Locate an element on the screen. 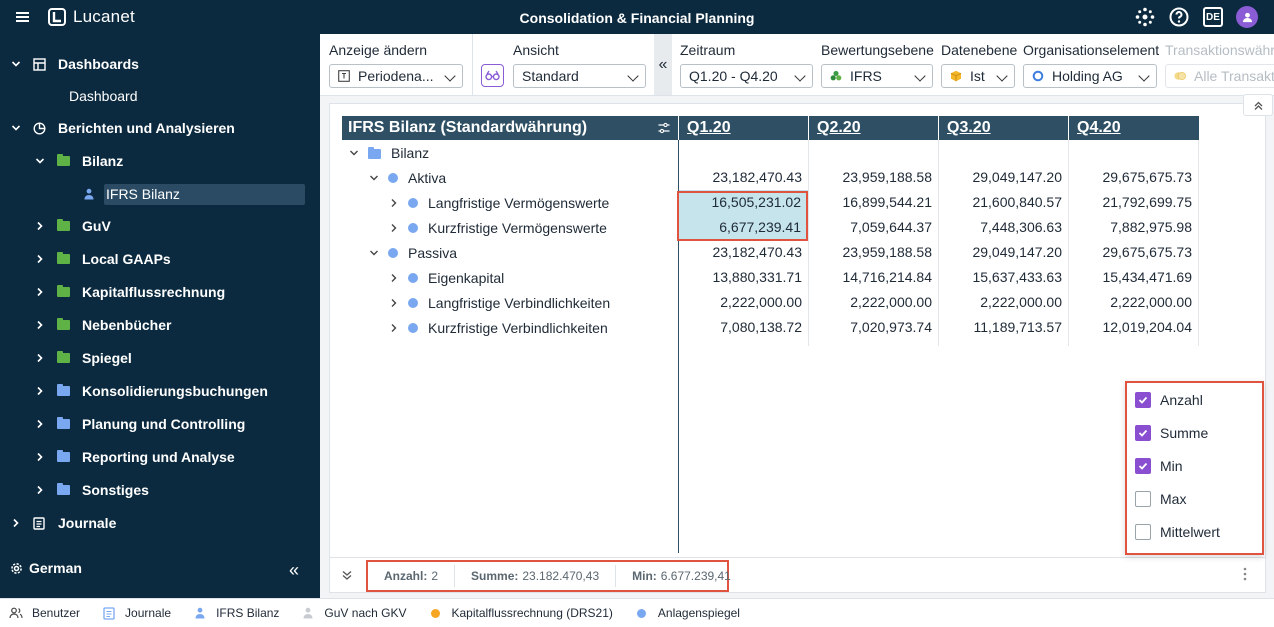  sidebar-item-kapitalflussrechnung: Kapitalflussrechnung is located at coordinates (129, 292).